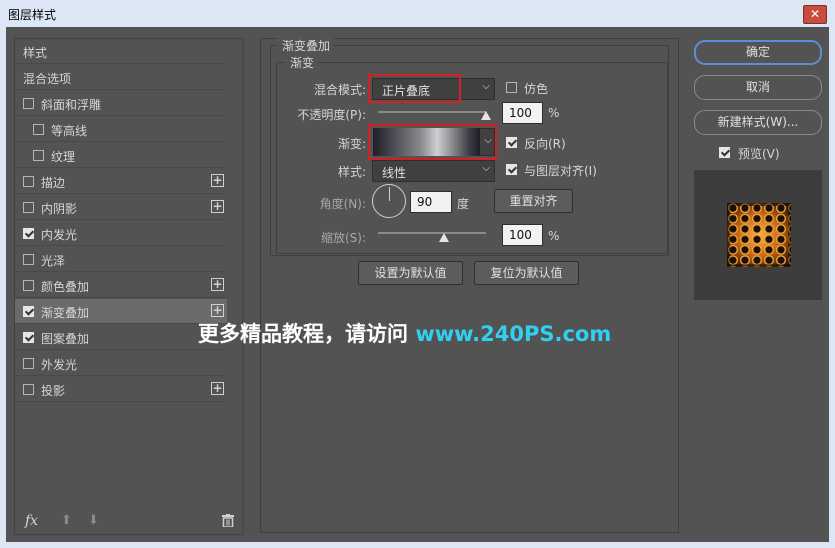 This screenshot has width=835, height=548. I want to click on sidebar-item-label: 斜面和浮雕, so click(71, 105).